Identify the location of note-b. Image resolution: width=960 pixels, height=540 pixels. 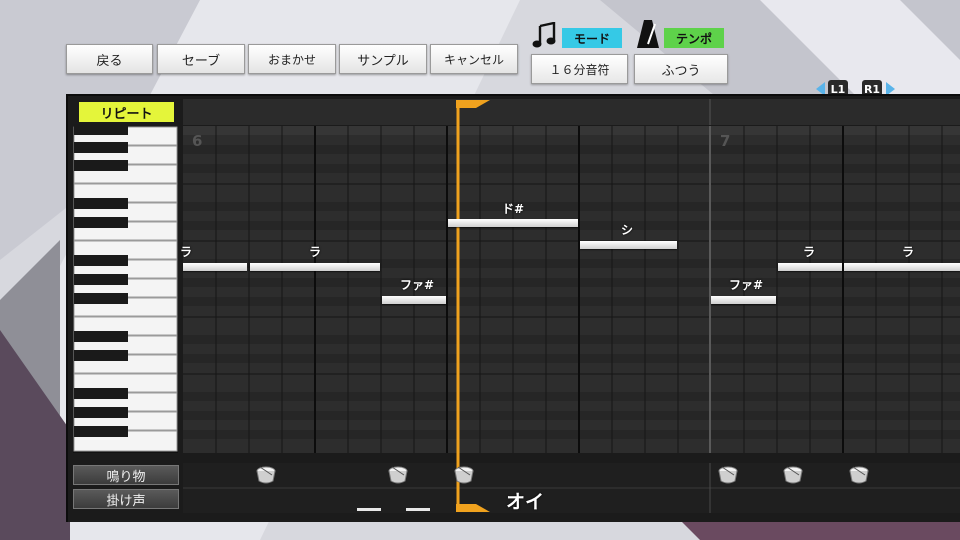
(628, 245).